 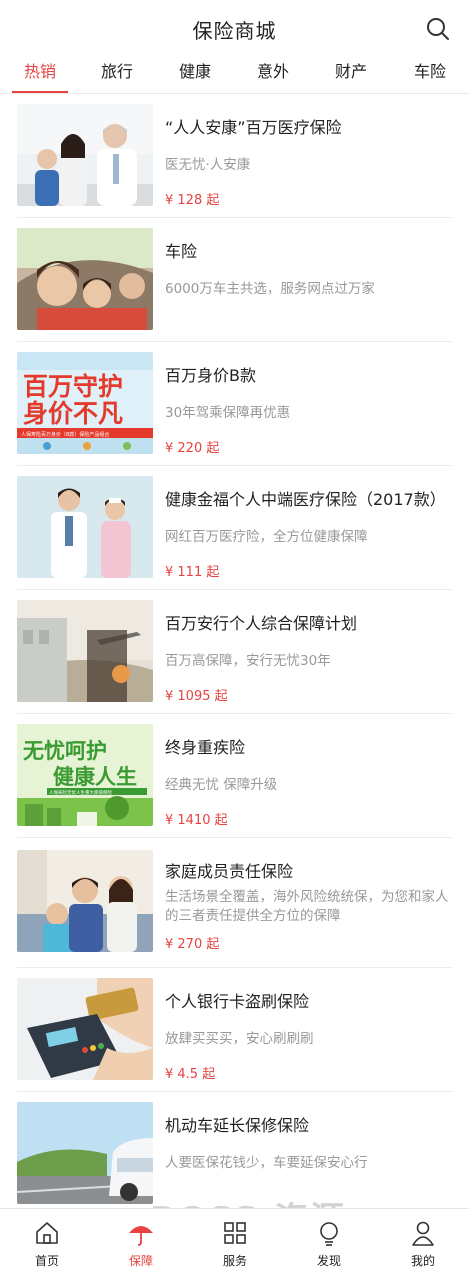 What do you see at coordinates (234, 1261) in the screenshot?
I see `nav-label: 服务` at bounding box center [234, 1261].